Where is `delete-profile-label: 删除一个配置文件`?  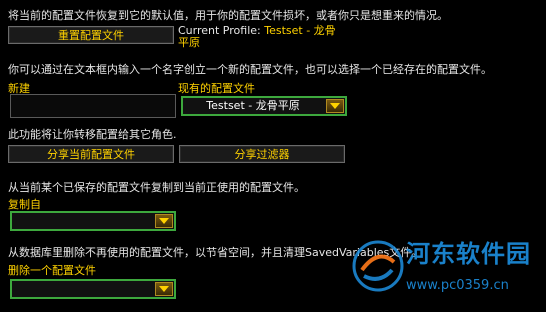 delete-profile-label: 删除一个配置文件 is located at coordinates (52, 270).